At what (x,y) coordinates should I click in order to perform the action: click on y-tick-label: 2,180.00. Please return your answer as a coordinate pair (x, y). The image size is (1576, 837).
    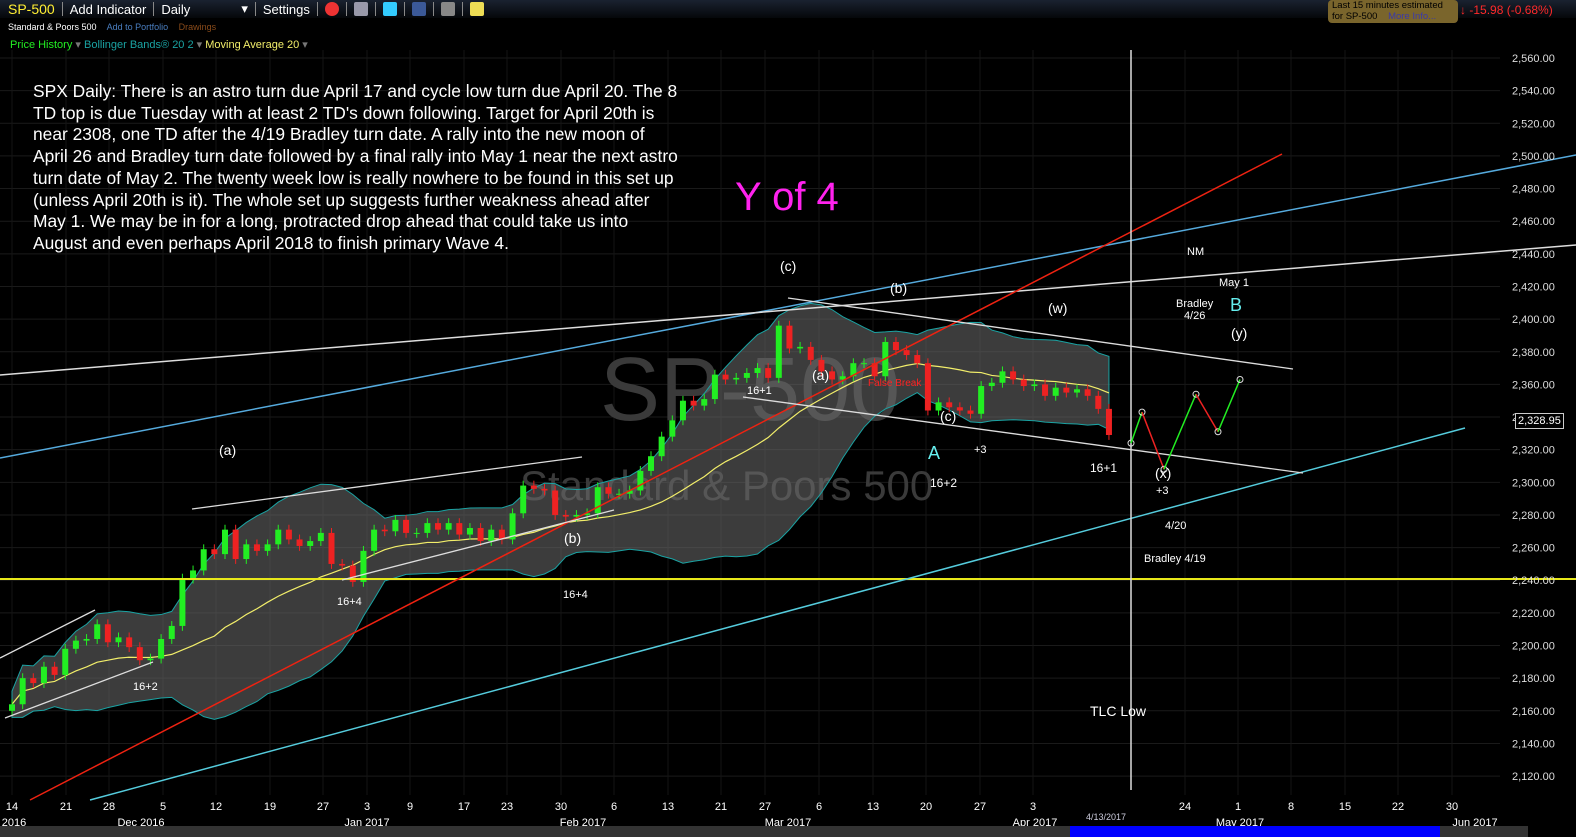
    Looking at the image, I should click on (1533, 679).